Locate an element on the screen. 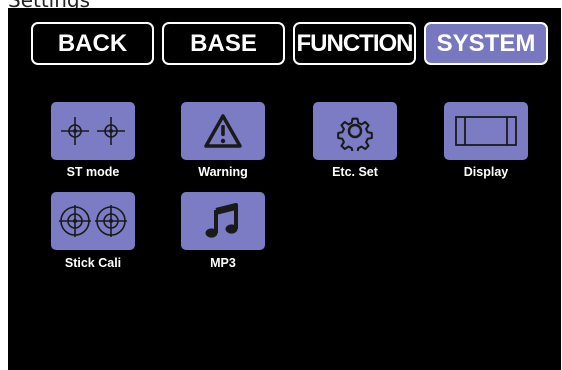 This screenshot has width=562, height=370. warning-triangle-icon is located at coordinates (223, 131).